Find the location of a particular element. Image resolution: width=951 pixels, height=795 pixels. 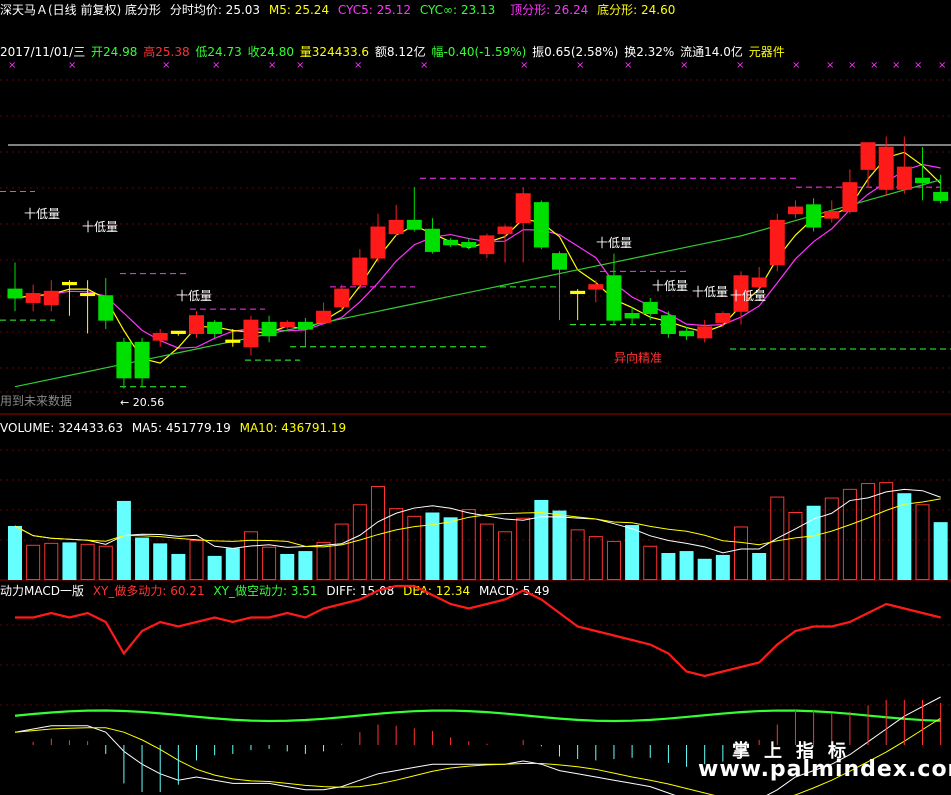

bull-power-line is located at coordinates (478, 631).